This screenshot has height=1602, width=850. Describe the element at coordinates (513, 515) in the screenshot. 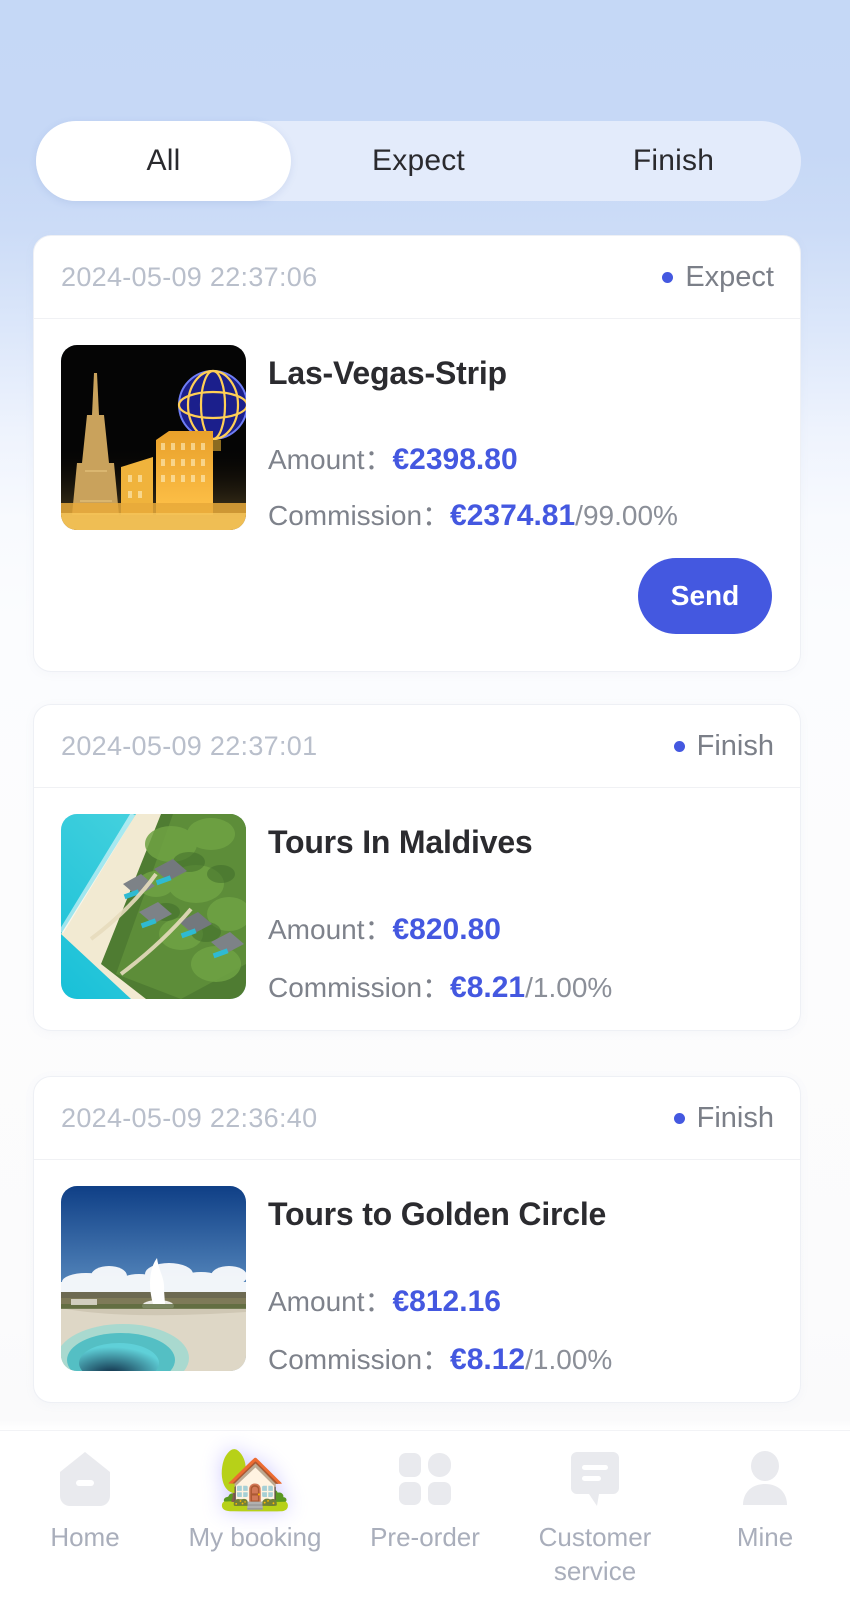

I see `commission-value: €2374.81` at that location.